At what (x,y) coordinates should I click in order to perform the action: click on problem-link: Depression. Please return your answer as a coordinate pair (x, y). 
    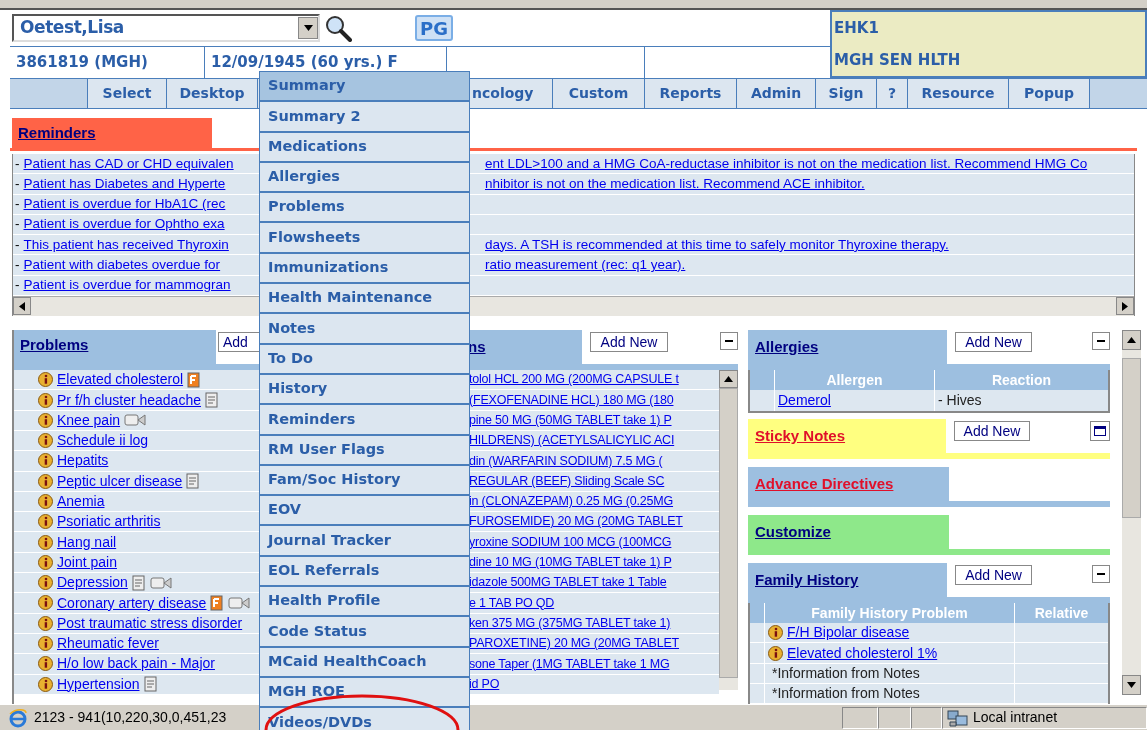
    Looking at the image, I should click on (92, 583).